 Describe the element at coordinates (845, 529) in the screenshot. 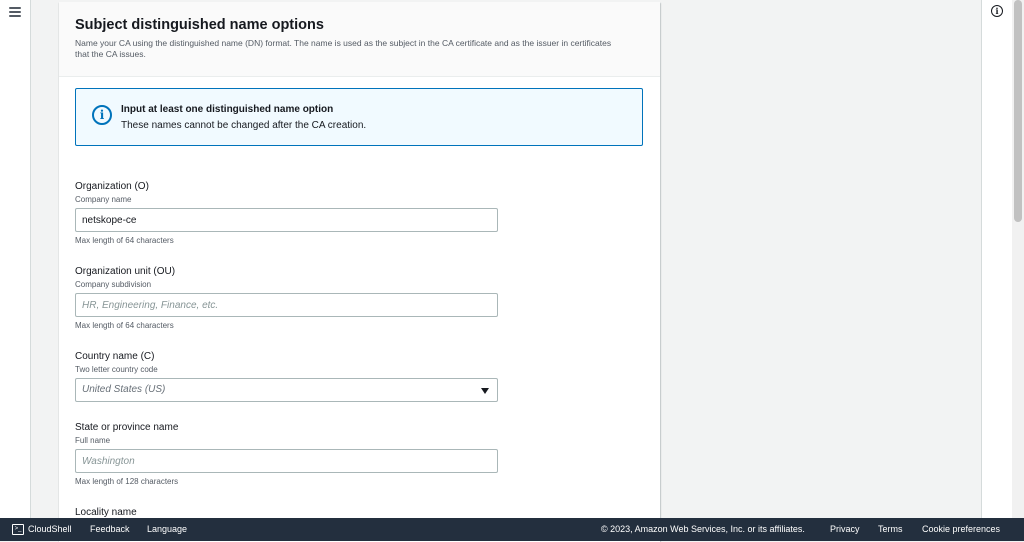

I see `privacy-link: Privacy` at that location.